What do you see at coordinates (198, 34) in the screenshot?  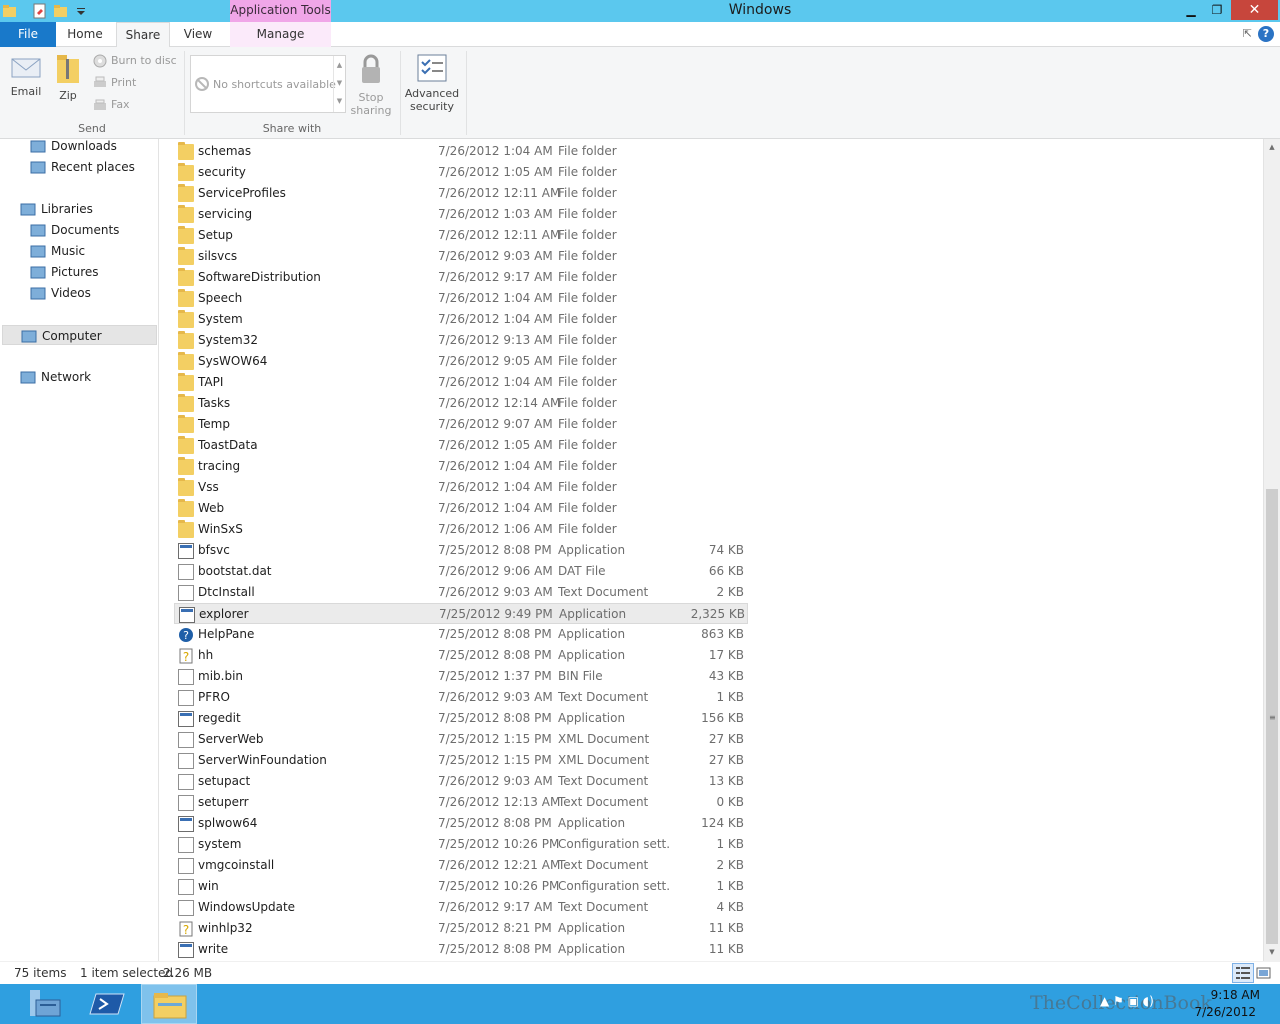 I see `tab-view: View` at bounding box center [198, 34].